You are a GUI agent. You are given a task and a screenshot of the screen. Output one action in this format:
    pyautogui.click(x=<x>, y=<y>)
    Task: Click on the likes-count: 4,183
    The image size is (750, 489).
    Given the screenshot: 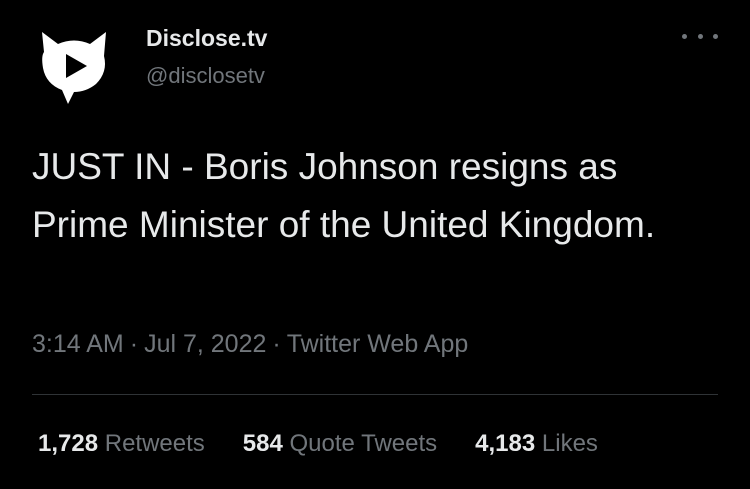 What is the action you would take?
    pyautogui.click(x=505, y=443)
    